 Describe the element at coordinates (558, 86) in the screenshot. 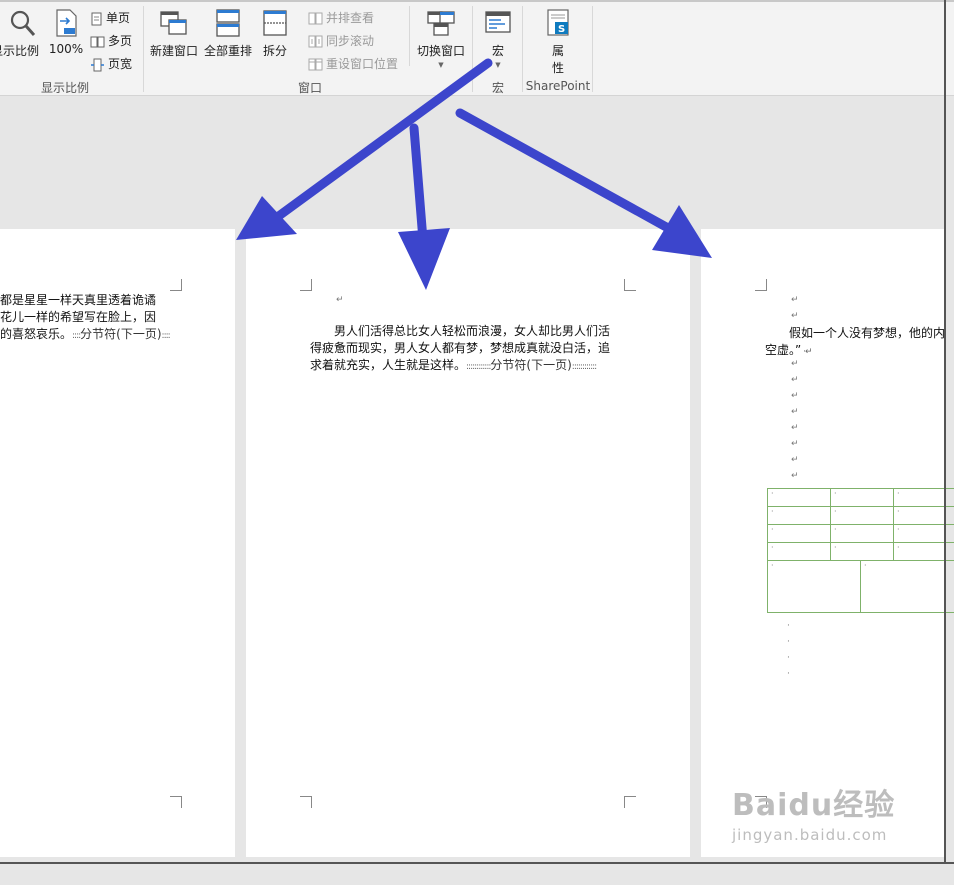

I see `sharepoint-group-label: SharePoint` at that location.